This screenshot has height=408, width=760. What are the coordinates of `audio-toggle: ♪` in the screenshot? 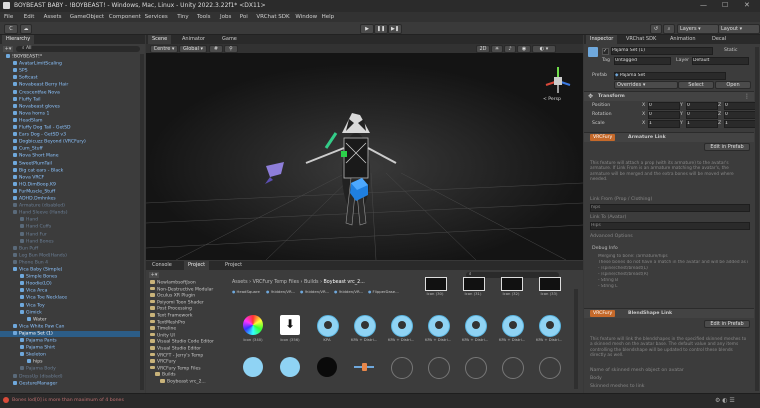 It's located at (510, 49).